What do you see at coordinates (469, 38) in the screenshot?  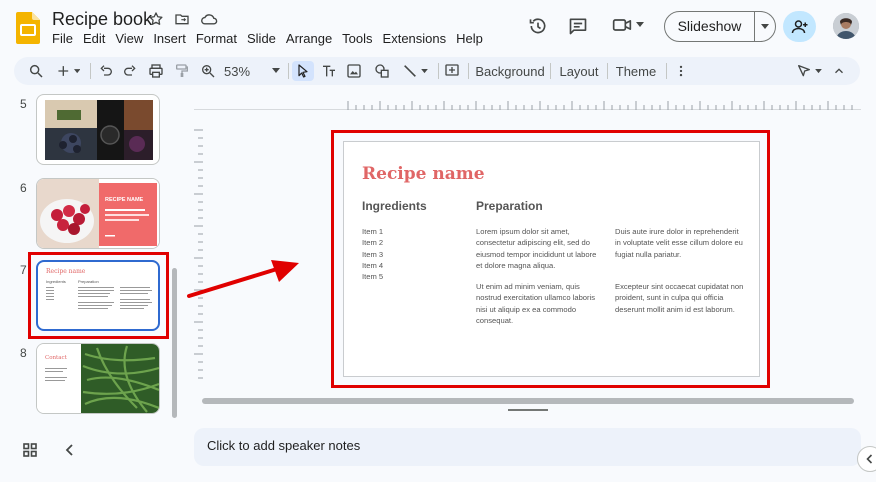 I see `menu-help: Help` at bounding box center [469, 38].